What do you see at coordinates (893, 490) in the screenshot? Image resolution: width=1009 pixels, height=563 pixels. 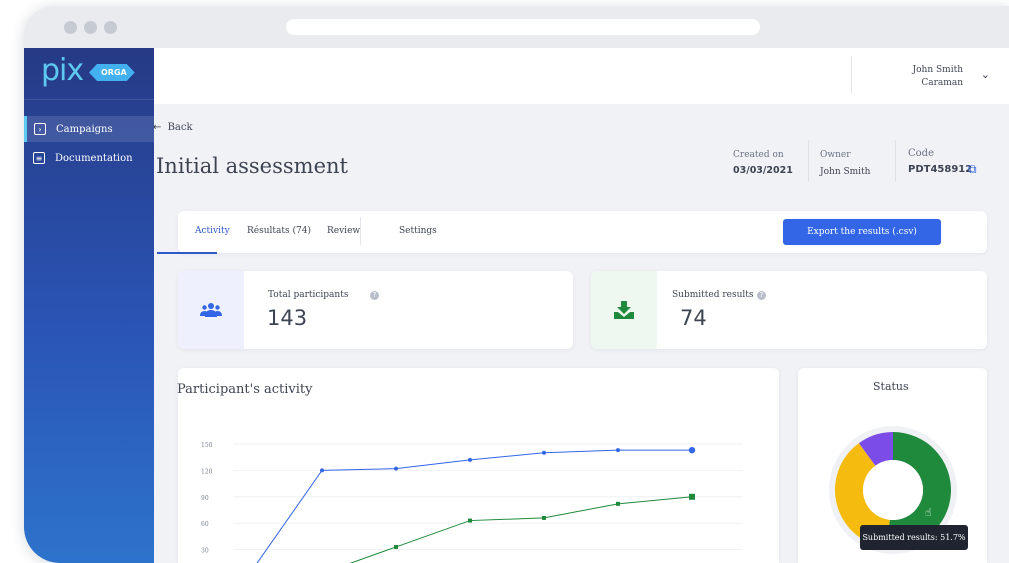 I see `donut-hole` at bounding box center [893, 490].